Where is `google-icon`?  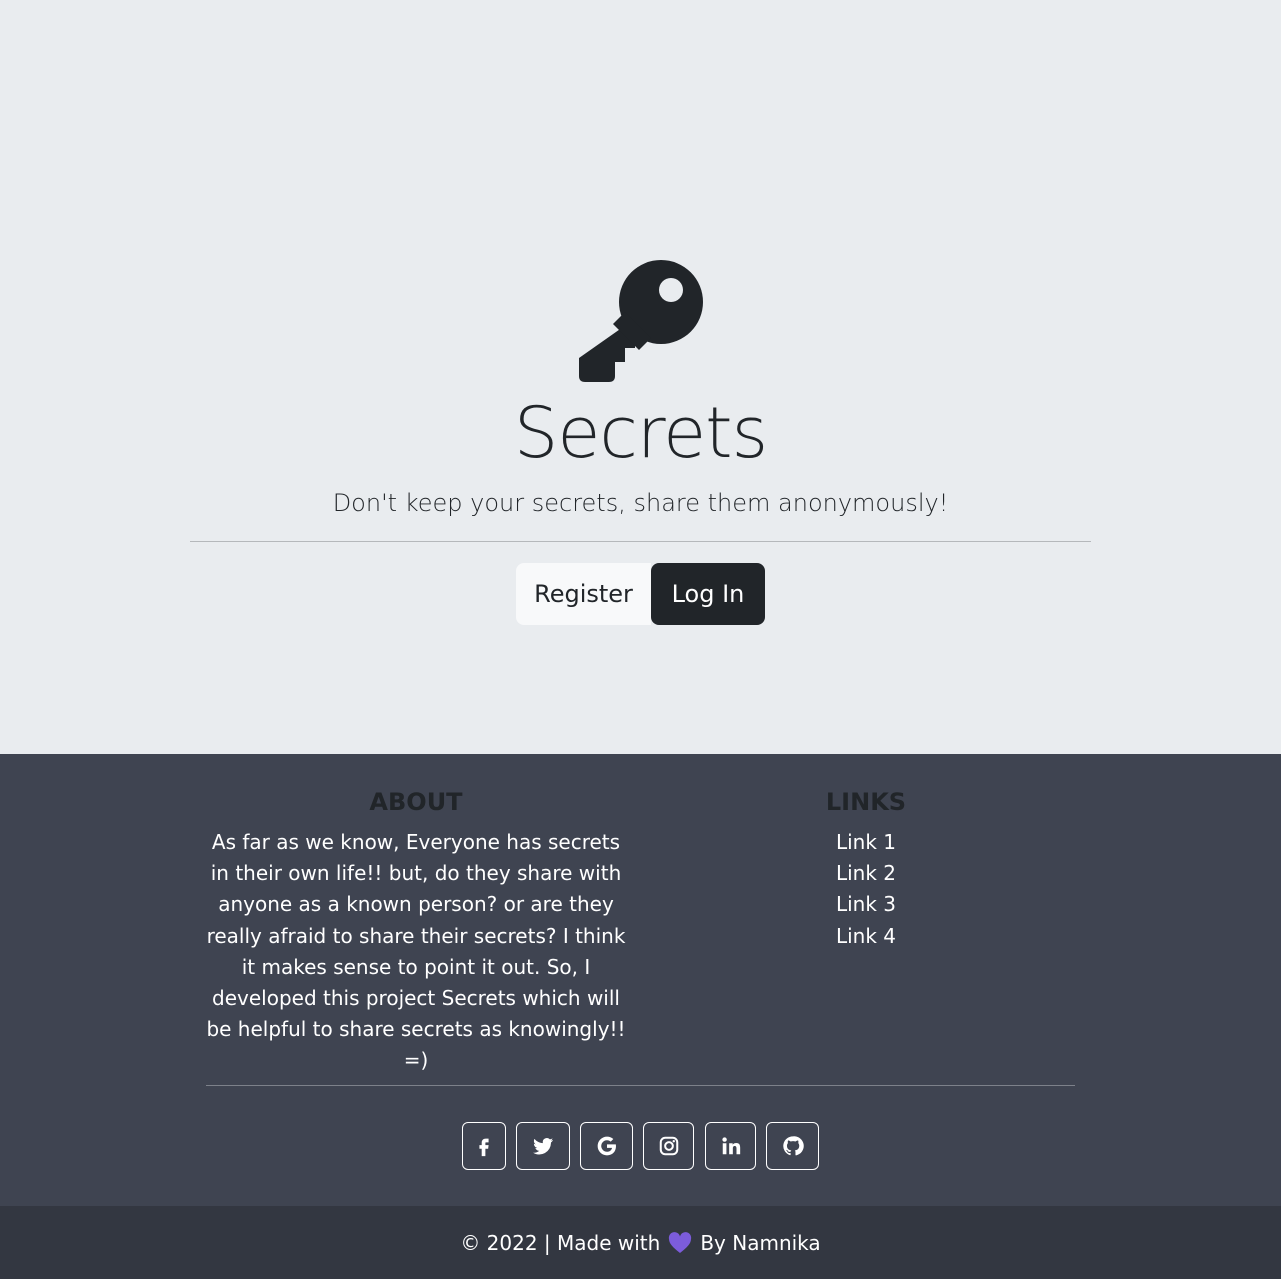
google-icon is located at coordinates (606, 1146).